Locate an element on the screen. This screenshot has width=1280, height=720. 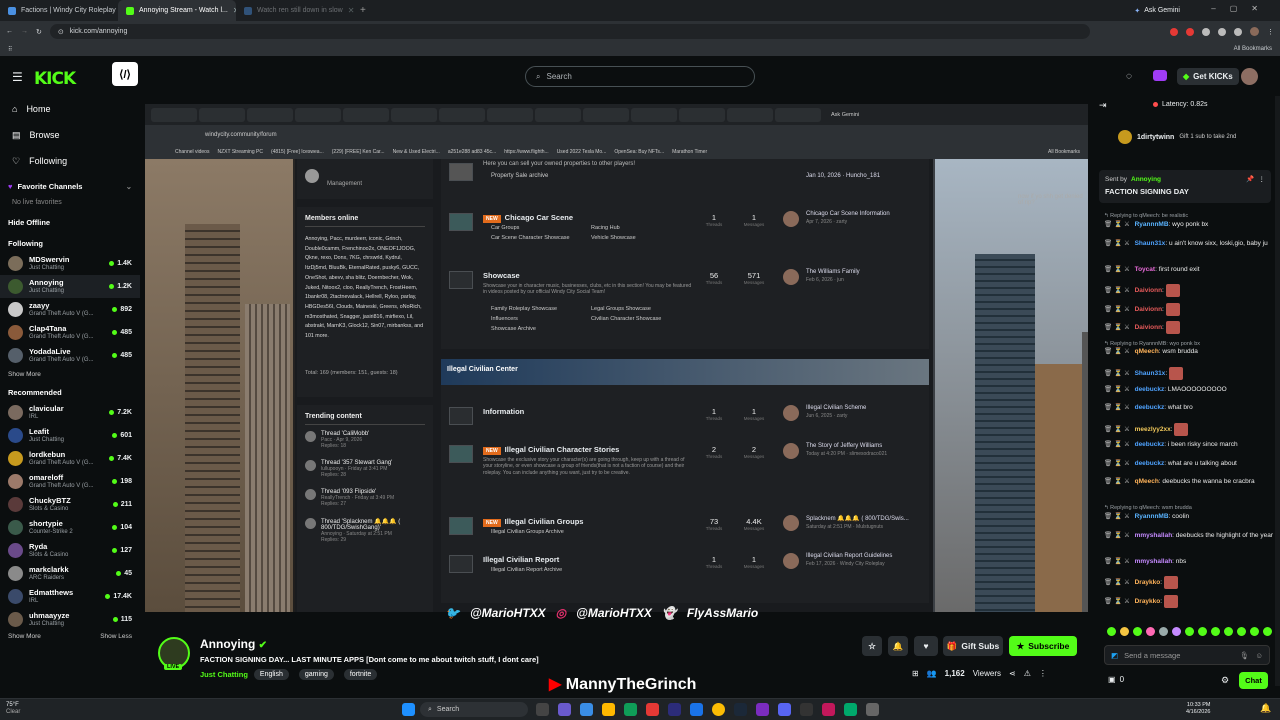
chat-scrollbar is located at coordinates (1277, 391).